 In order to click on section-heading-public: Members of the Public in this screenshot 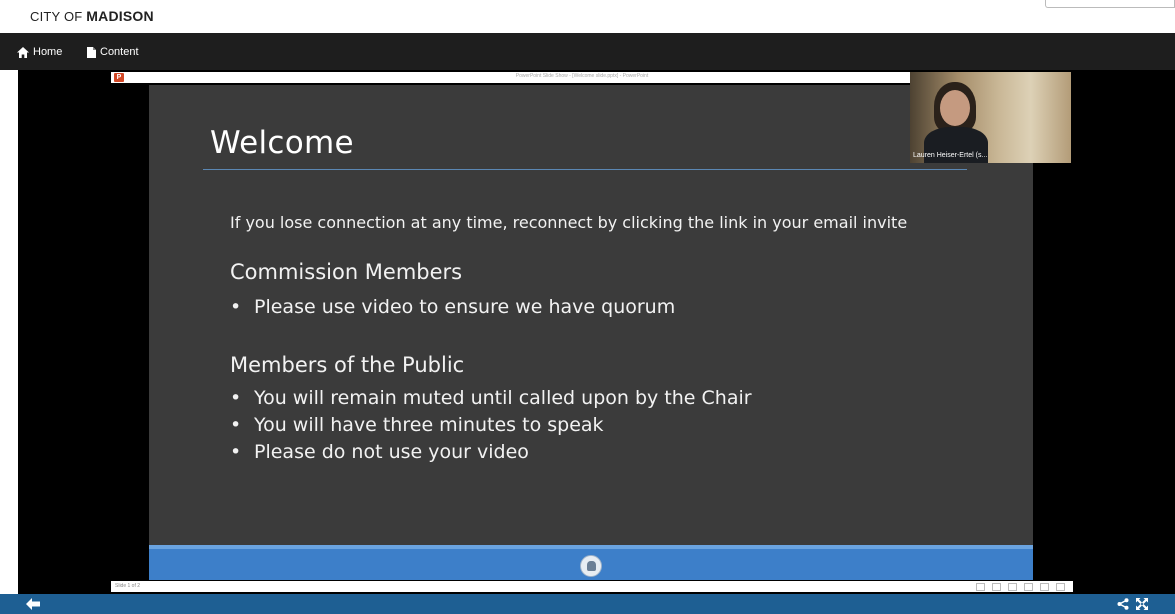, I will do `click(347, 365)`.